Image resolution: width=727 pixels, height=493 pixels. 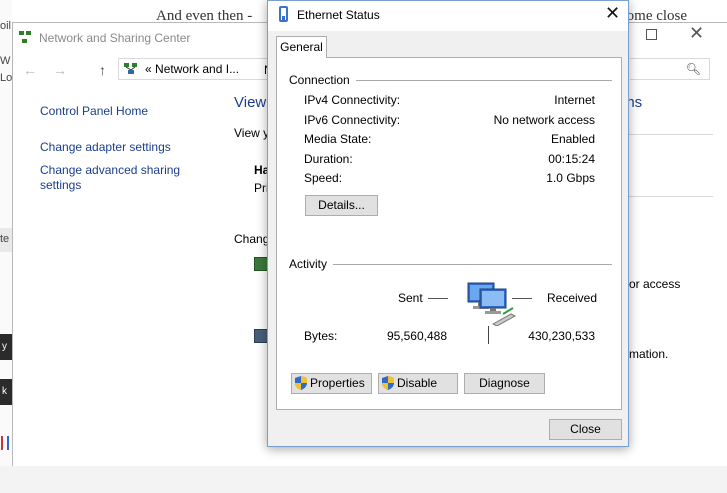 What do you see at coordinates (252, 239) in the screenshot?
I see `change-heading-fragment: Chang` at bounding box center [252, 239].